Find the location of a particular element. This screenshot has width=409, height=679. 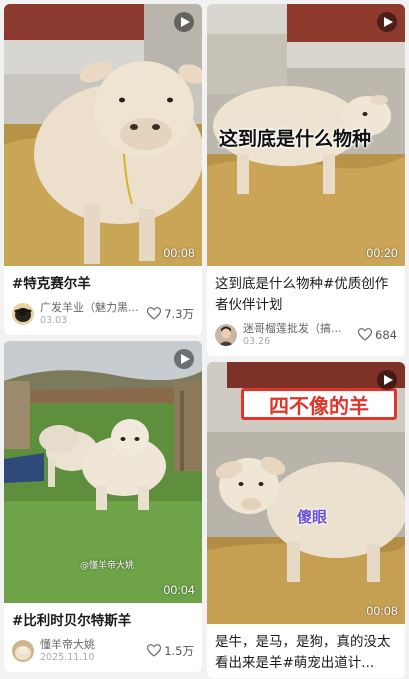

post-date: 03.26 is located at coordinates (257, 341).